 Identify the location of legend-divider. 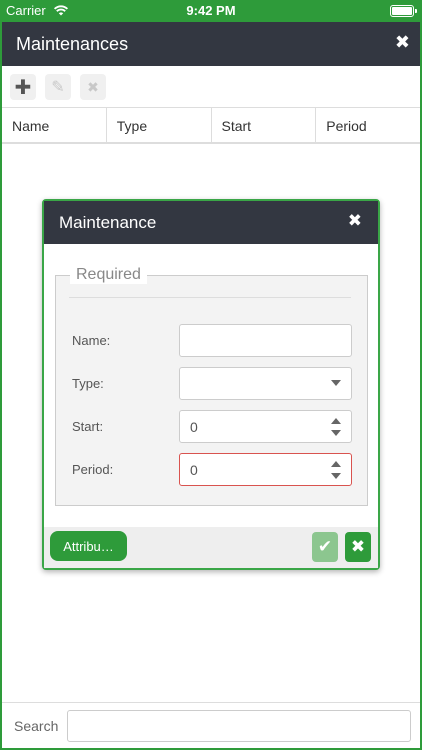
(210, 297).